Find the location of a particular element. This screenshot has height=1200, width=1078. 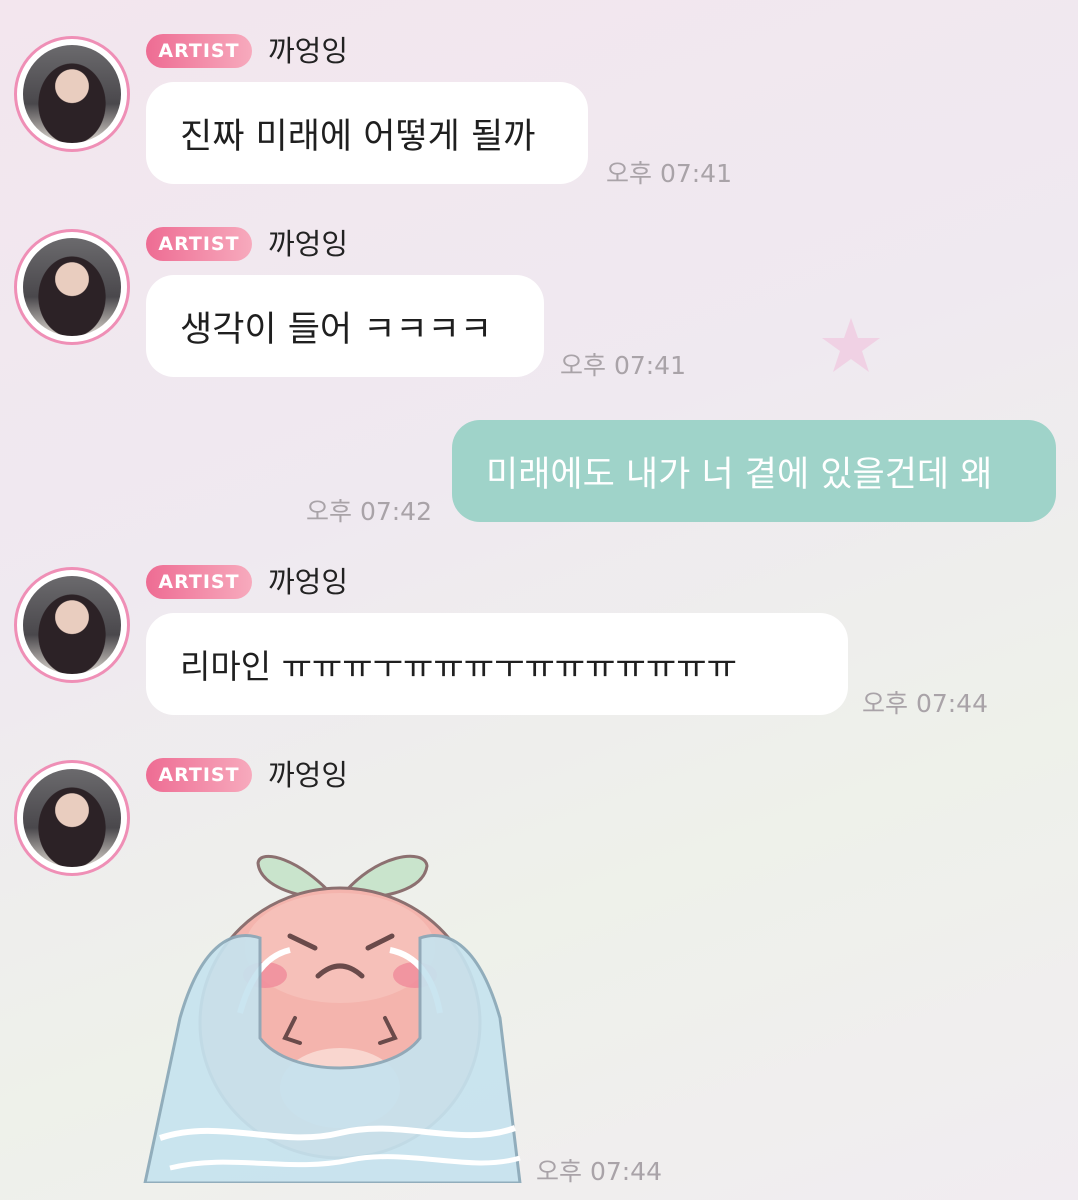

message-bubble: 생각이 들어 ㅋㅋㅋㅋ is located at coordinates (345, 326).